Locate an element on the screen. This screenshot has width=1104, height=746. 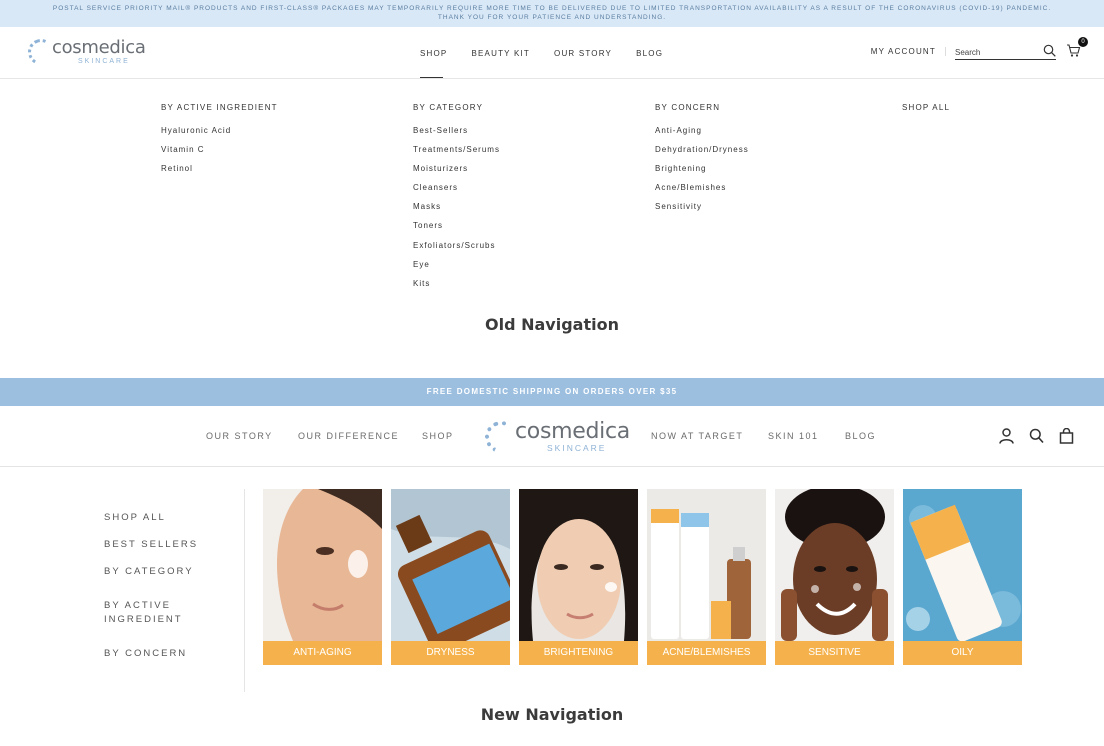
cart-count-badge: 0 is located at coordinates (1083, 42).